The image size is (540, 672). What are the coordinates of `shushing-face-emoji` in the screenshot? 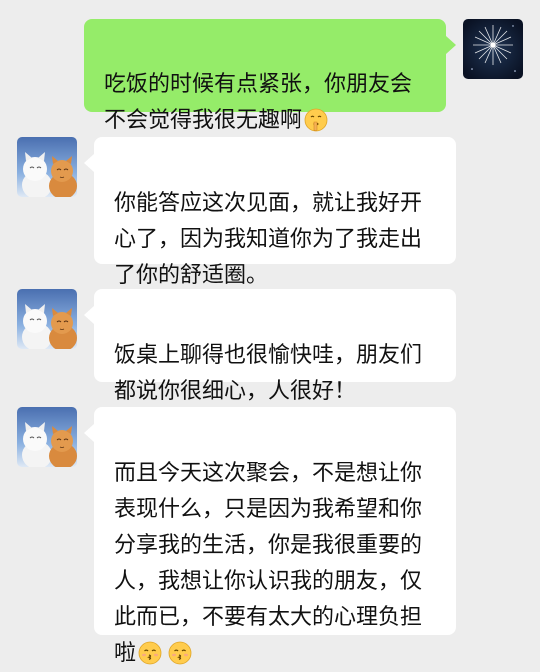 It's located at (316, 120).